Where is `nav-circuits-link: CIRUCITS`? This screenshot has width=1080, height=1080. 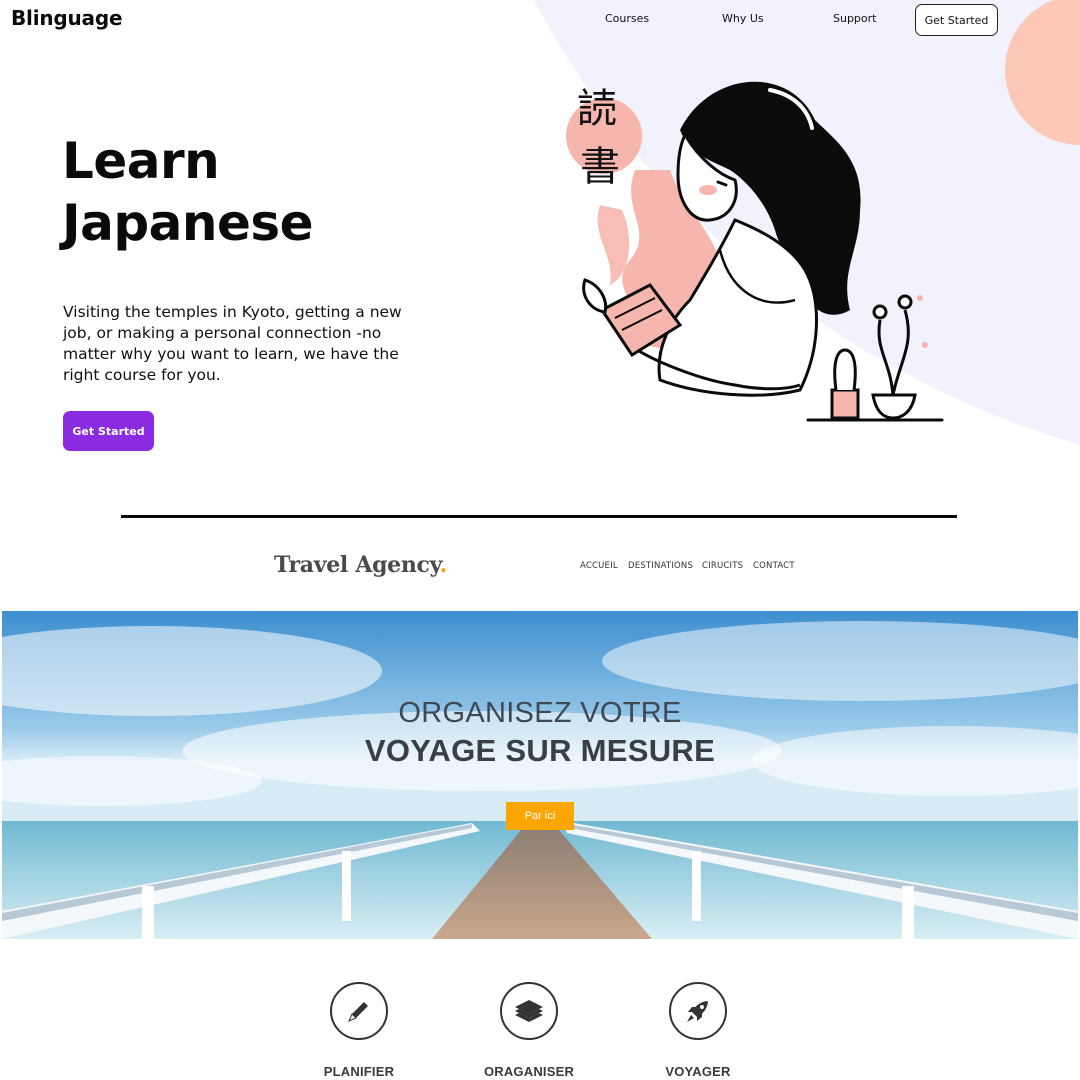 nav-circuits-link: CIRUCITS is located at coordinates (722, 566).